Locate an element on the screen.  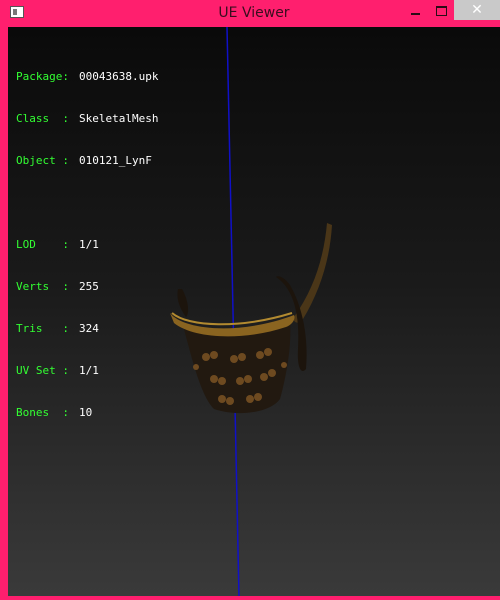
info-row-verts: Verts : 255 is located at coordinates (87, 287).